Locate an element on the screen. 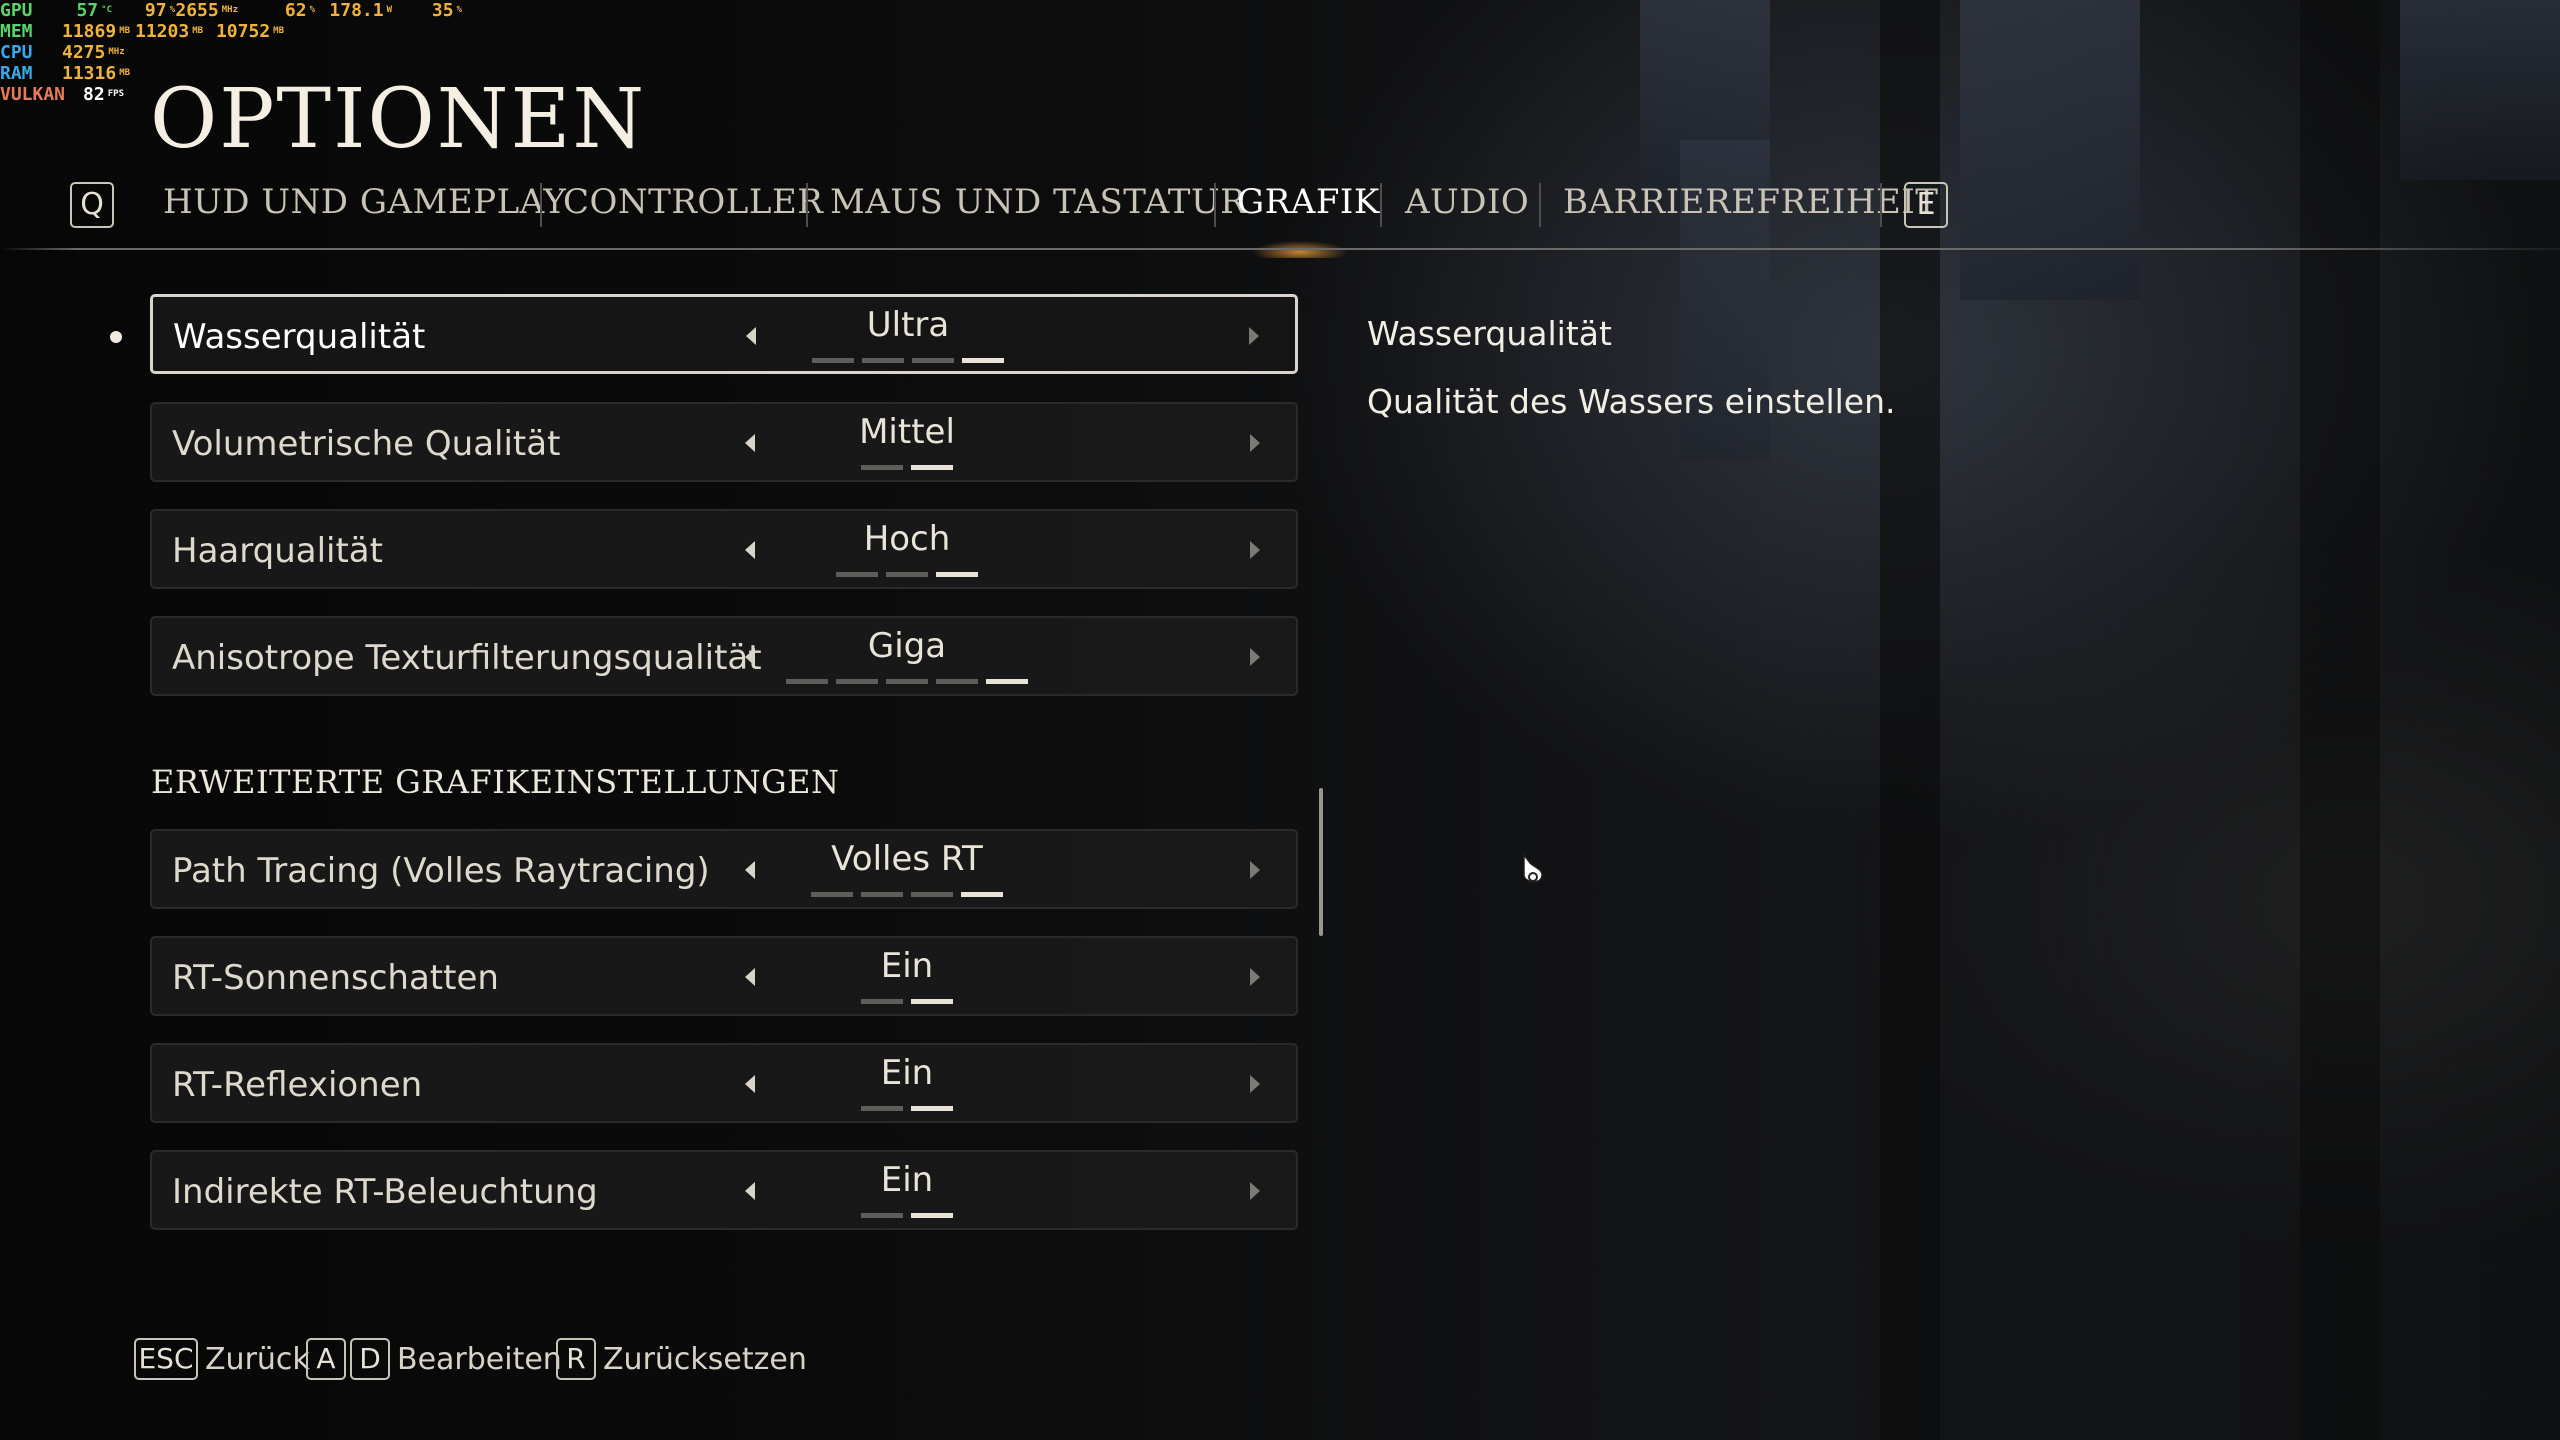 This screenshot has height=1440, width=2560. background-window is located at coordinates (2050, 150).